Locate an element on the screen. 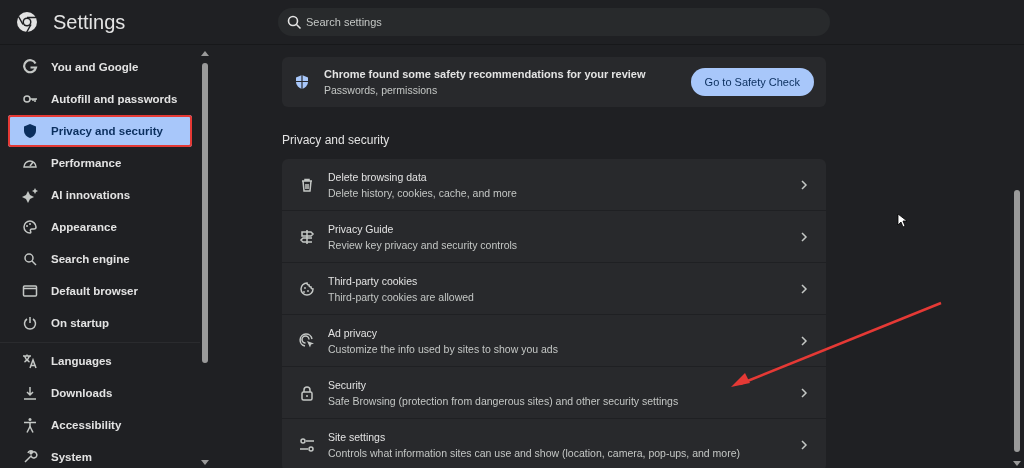 The image size is (1024, 468). sliders-icon is located at coordinates (307, 444).